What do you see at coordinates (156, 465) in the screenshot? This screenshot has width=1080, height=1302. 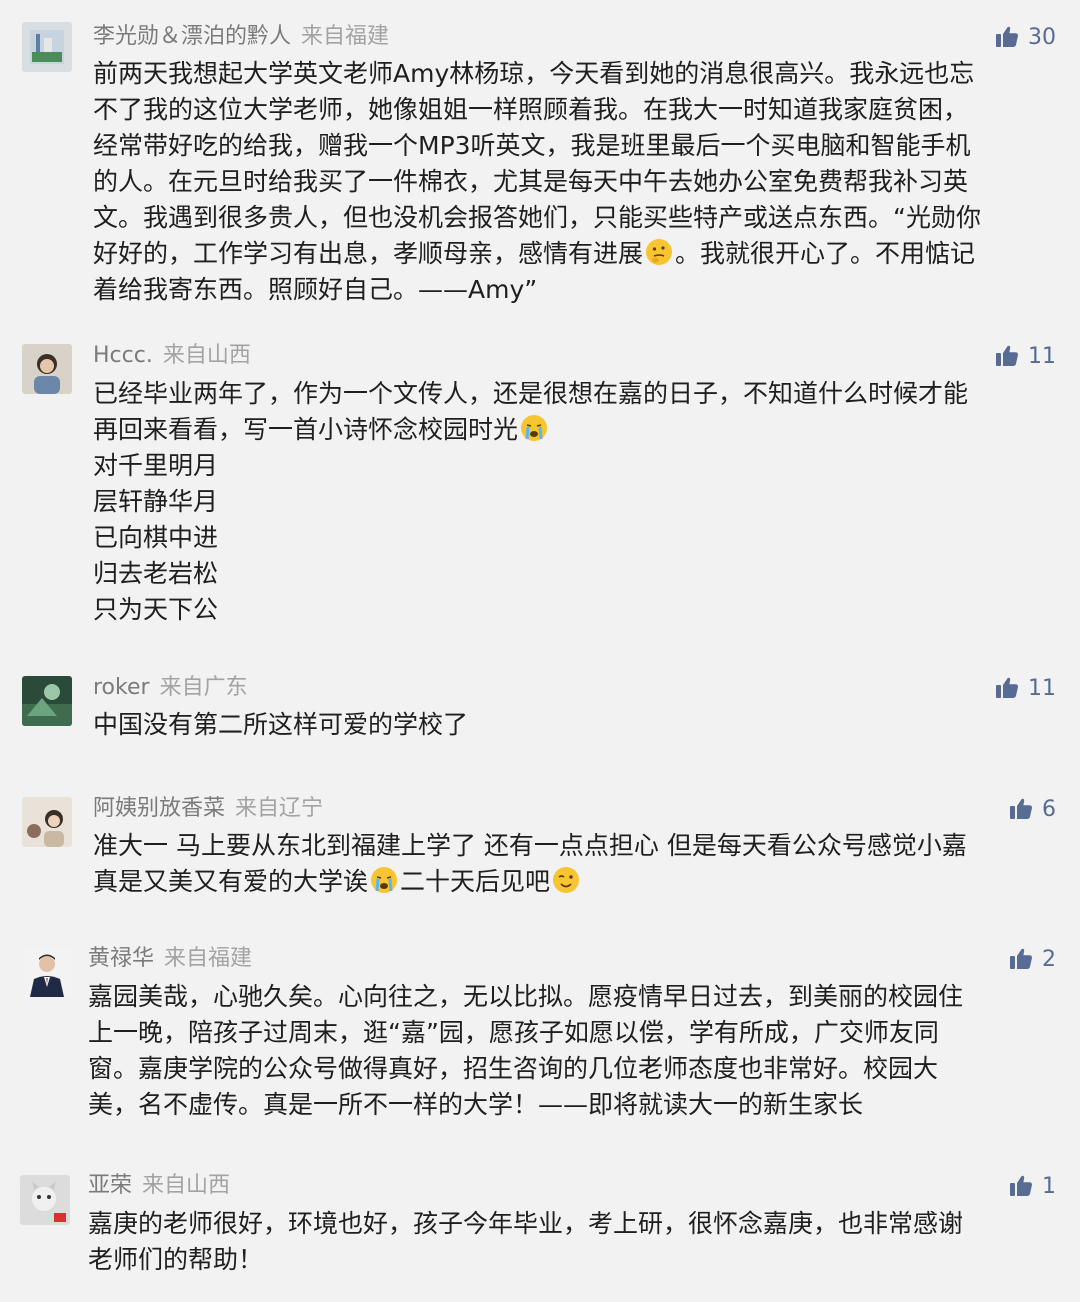 I see `poem-line: 对千里明月` at bounding box center [156, 465].